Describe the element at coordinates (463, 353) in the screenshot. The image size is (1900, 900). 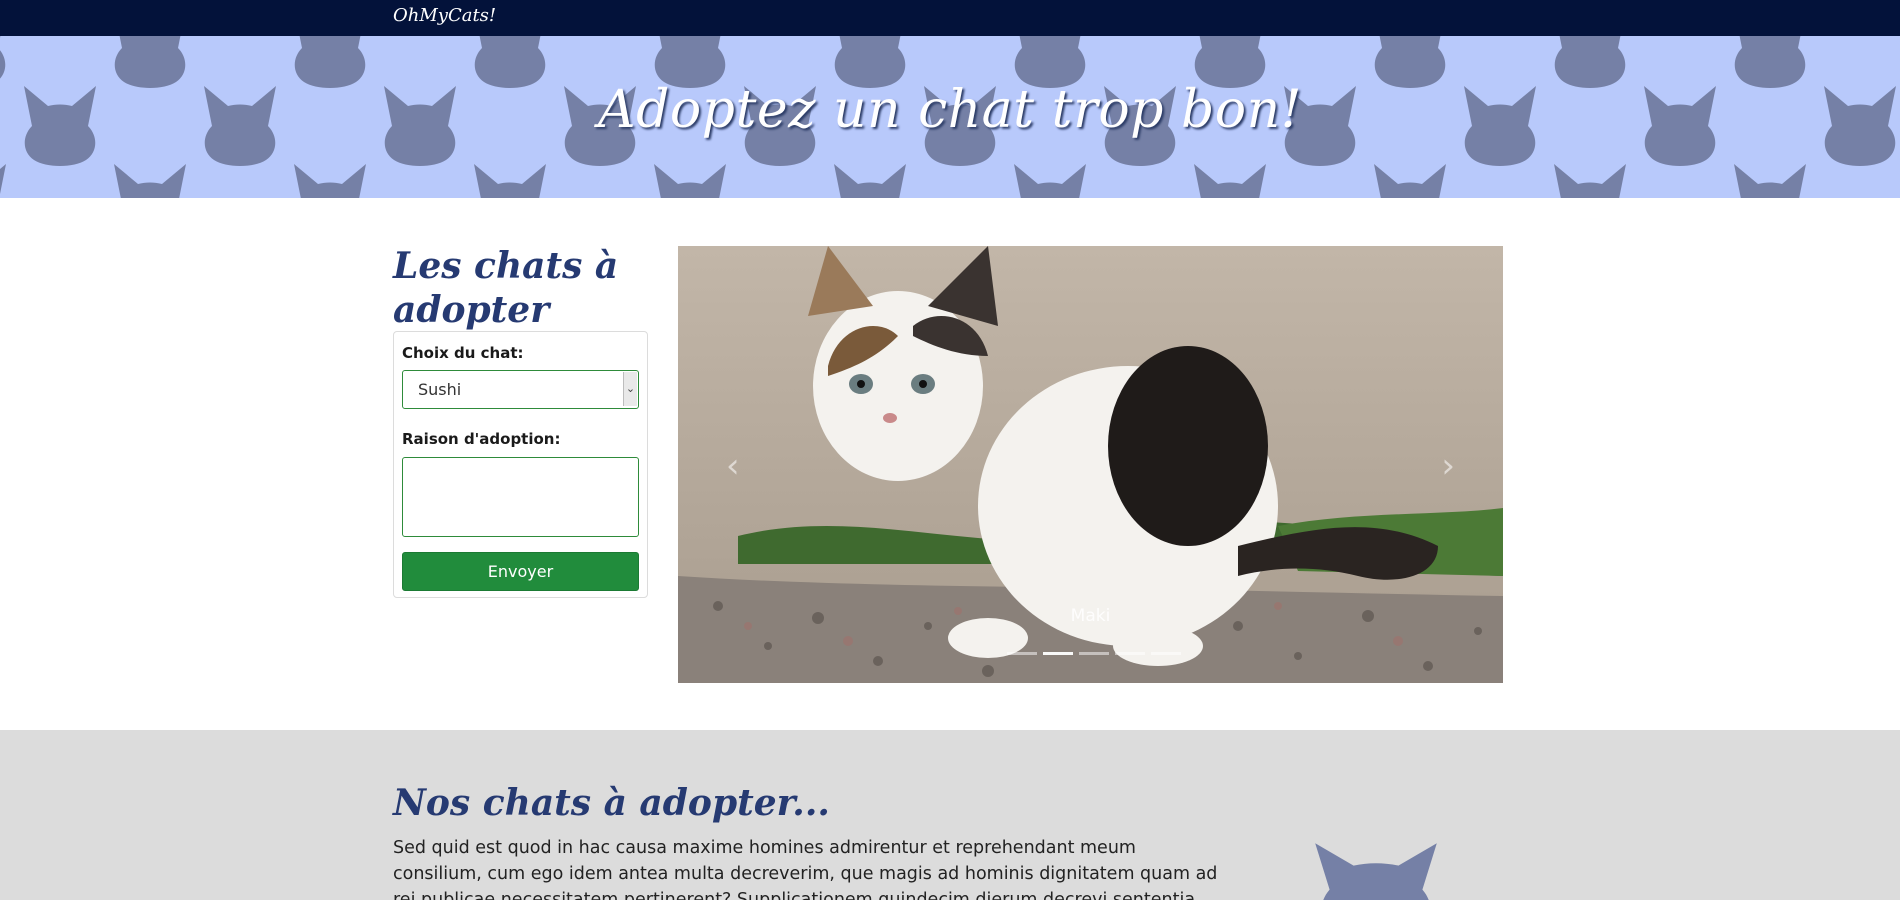
I see `cat-select-label: Choix du chat:` at that location.